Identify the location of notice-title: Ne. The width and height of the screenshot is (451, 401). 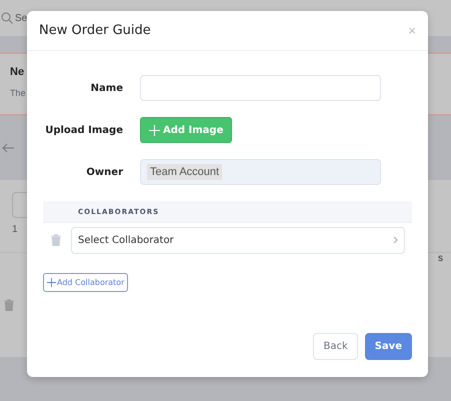
(17, 72).